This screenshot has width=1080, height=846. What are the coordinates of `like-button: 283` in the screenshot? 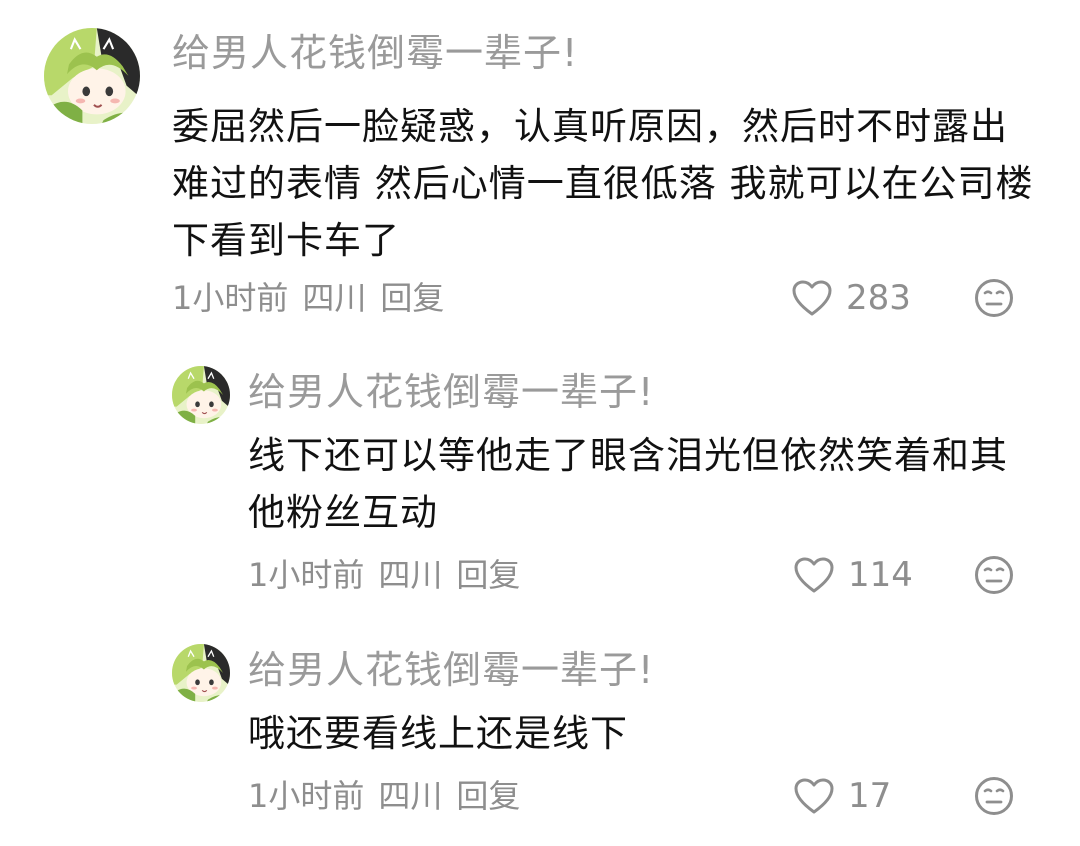 It's located at (851, 298).